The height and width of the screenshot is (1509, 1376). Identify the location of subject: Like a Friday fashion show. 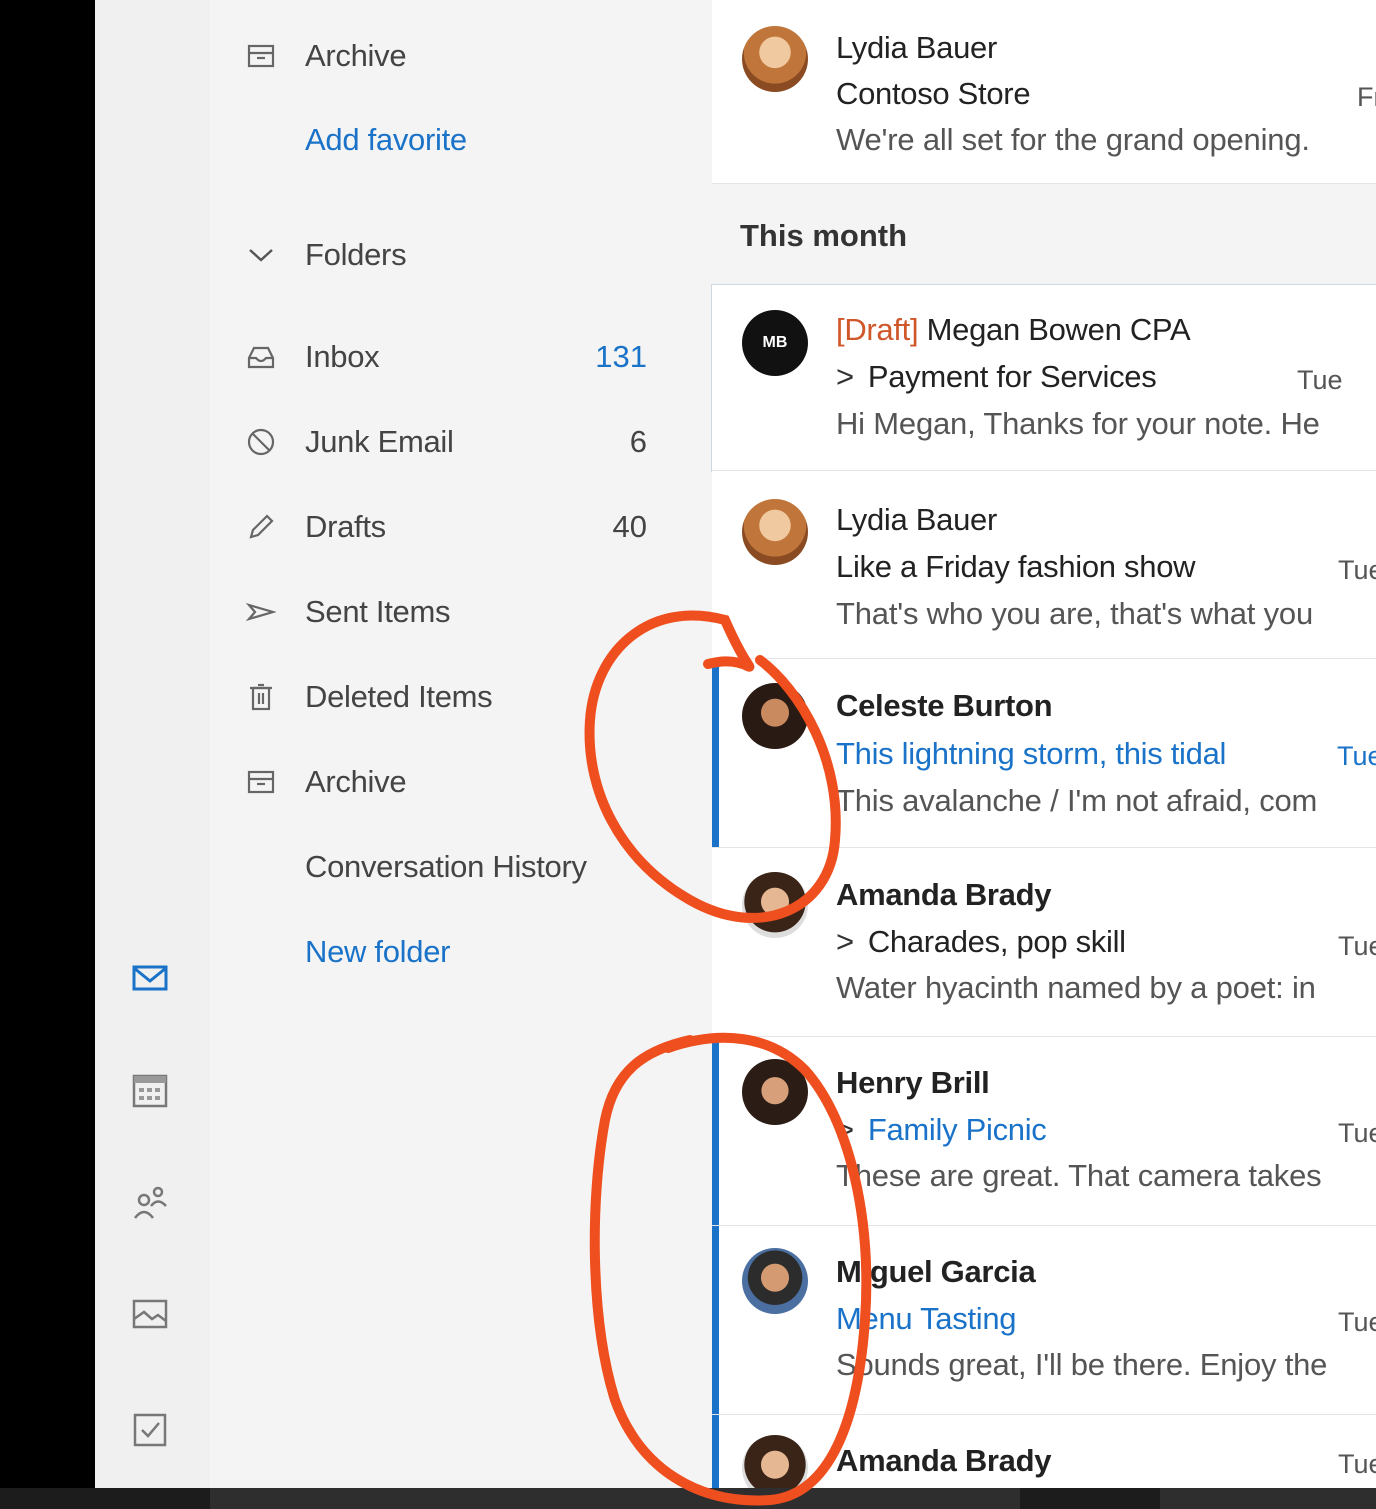
(1016, 566).